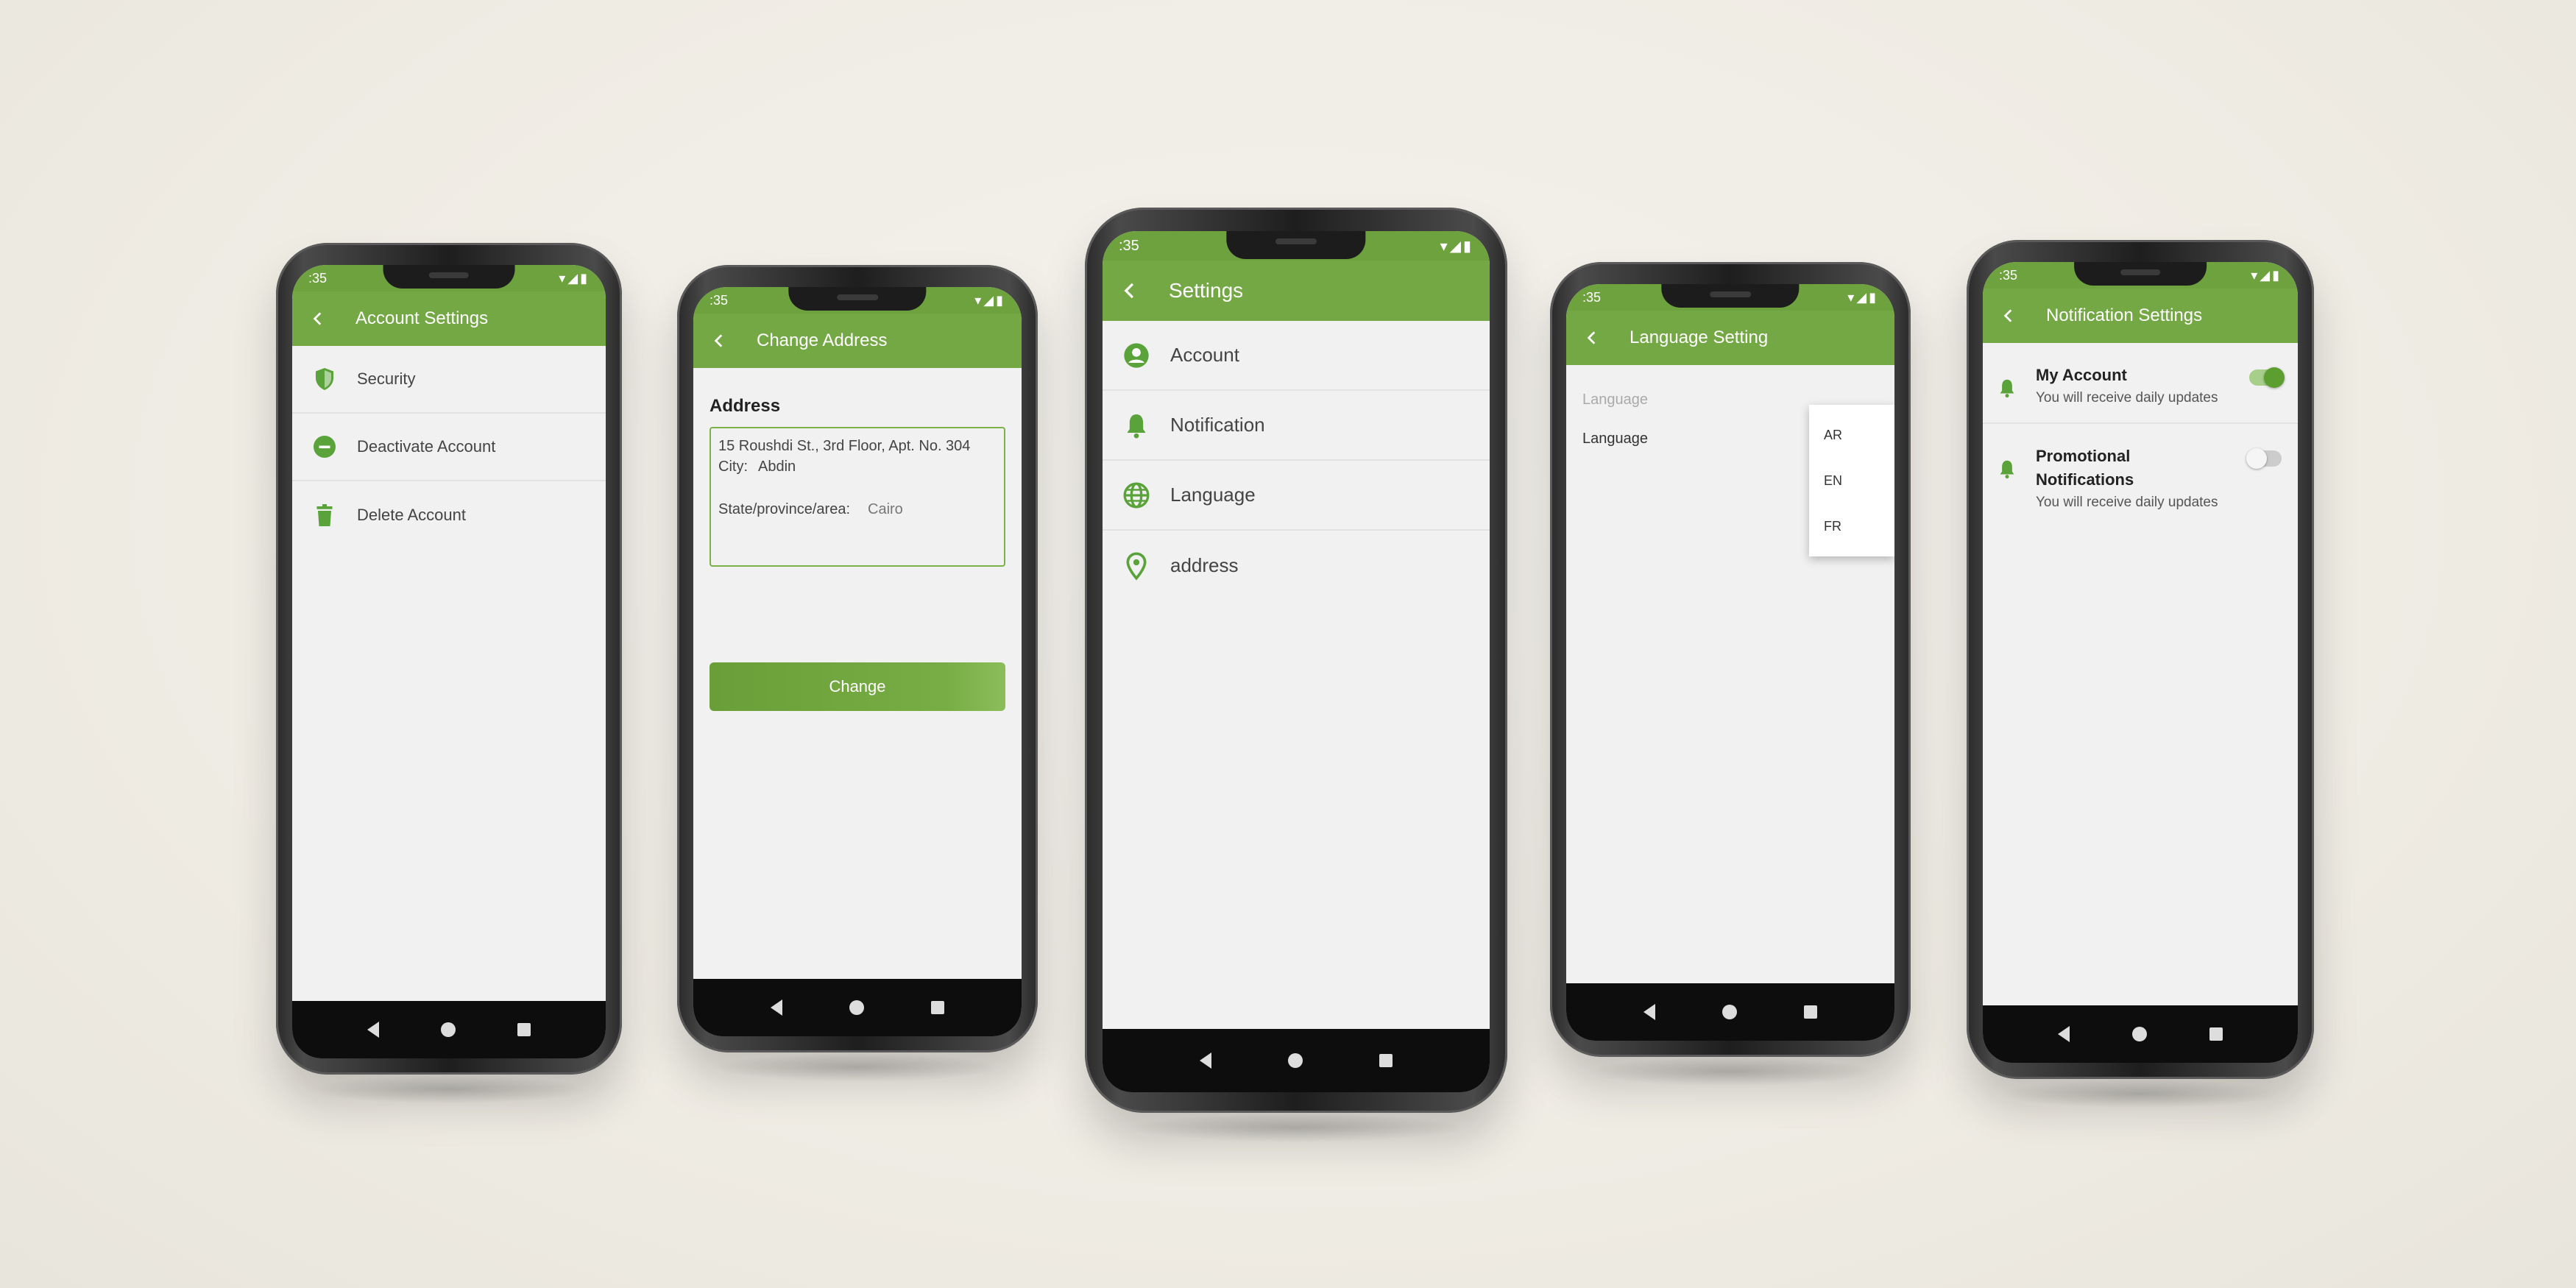 This screenshot has height=1288, width=2576. What do you see at coordinates (1851, 435) in the screenshot?
I see `language-option-ar: AR` at bounding box center [1851, 435].